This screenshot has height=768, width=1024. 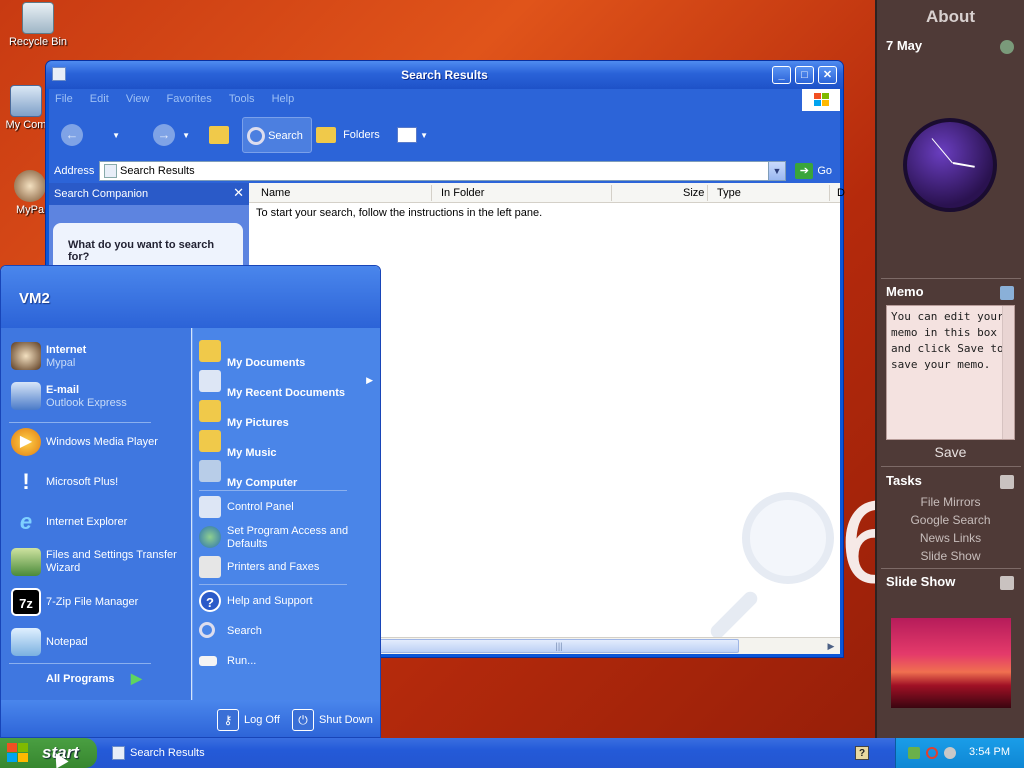 I want to click on companion-header: Search Companion ✕, so click(x=149, y=194).